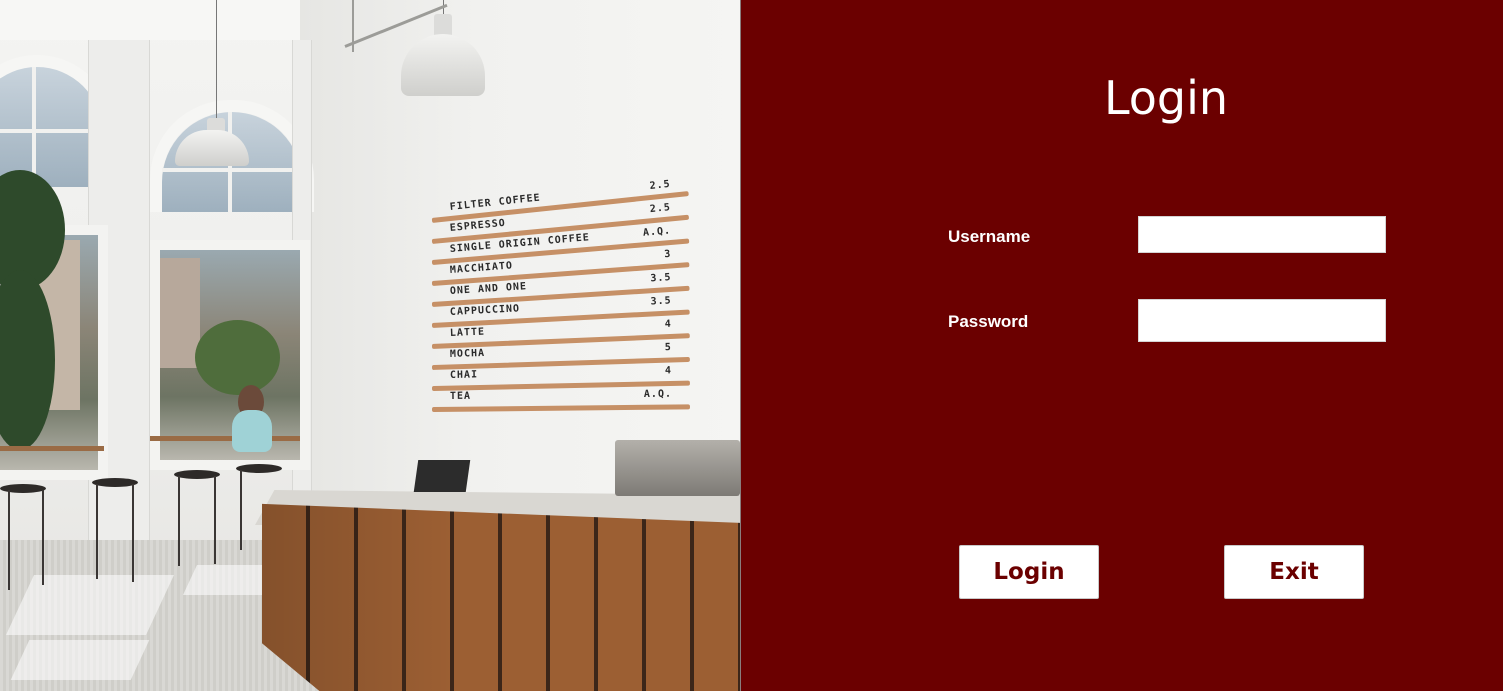 The height and width of the screenshot is (691, 1503). Describe the element at coordinates (988, 321) in the screenshot. I see `password-label: Password` at that location.